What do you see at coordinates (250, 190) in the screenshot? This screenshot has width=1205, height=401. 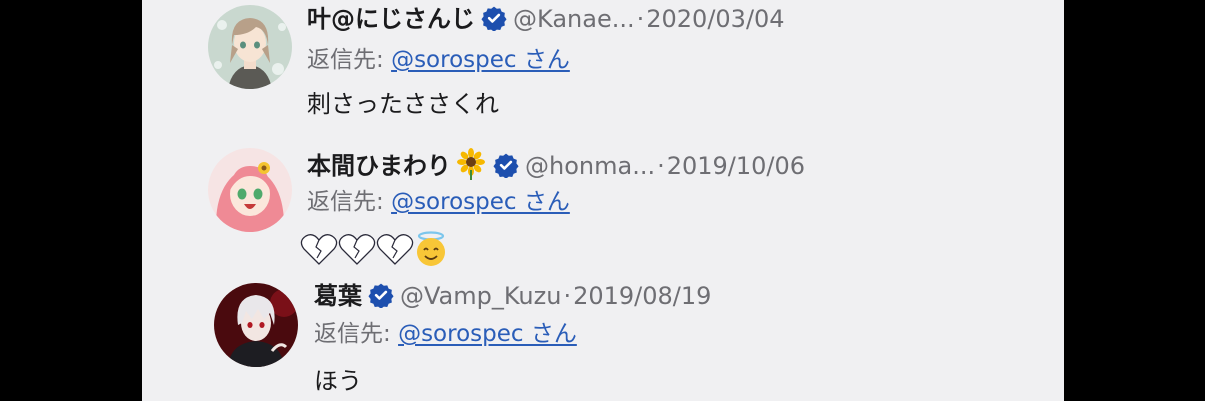 I see `himawari-avatar-icon` at bounding box center [250, 190].